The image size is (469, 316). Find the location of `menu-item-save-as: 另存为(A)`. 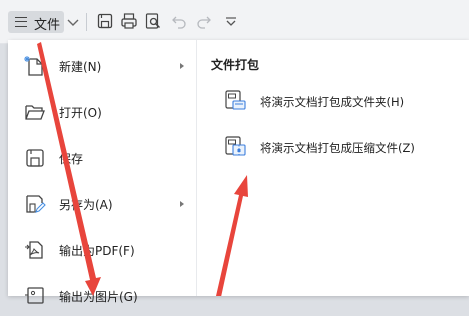

menu-item-save-as: 另存为(A) is located at coordinates (102, 204).